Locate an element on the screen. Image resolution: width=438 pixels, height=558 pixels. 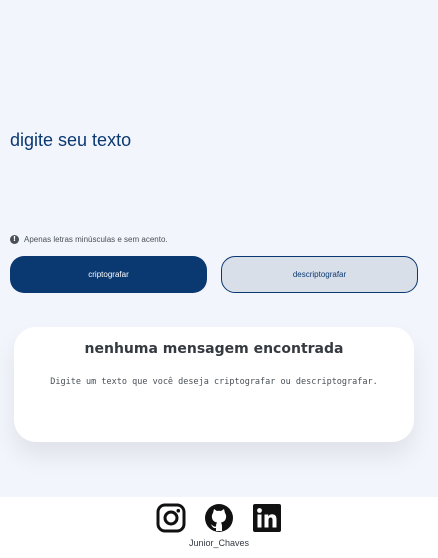
social-links is located at coordinates (219, 519).